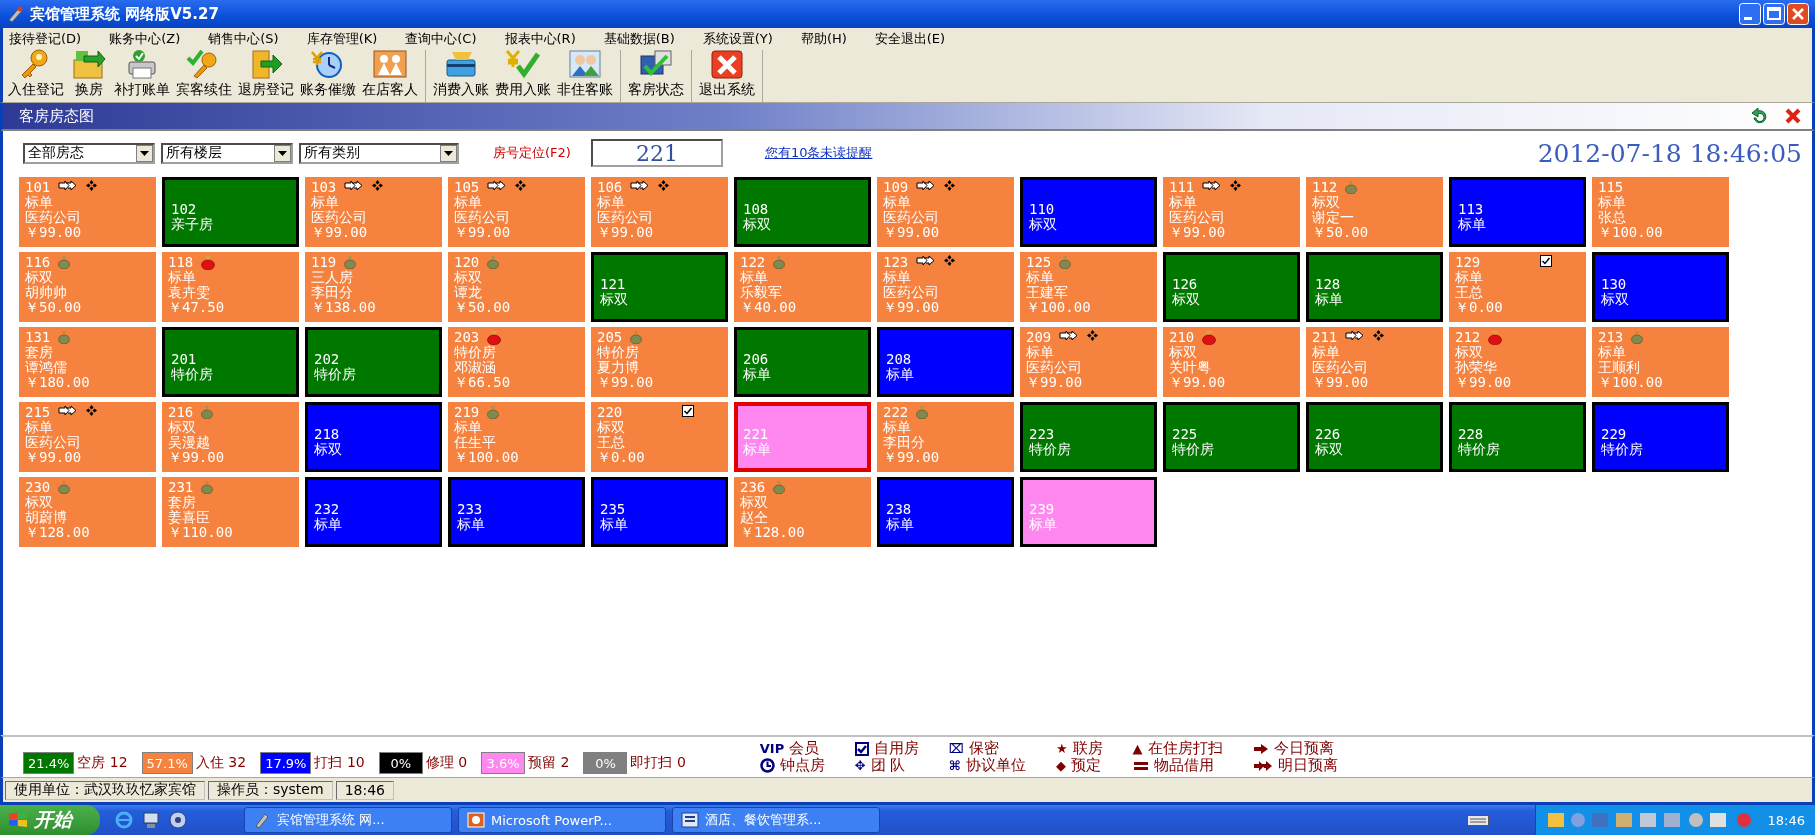 The image size is (1815, 835). Describe the element at coordinates (761, 292) in the screenshot. I see `guest-name: 乐毅军` at that location.